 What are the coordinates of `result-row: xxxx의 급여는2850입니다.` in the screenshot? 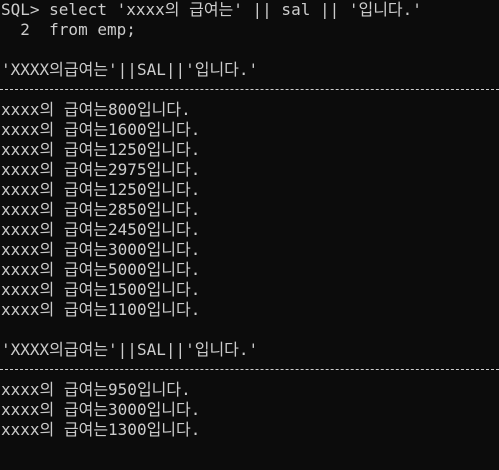 It's located at (101, 209).